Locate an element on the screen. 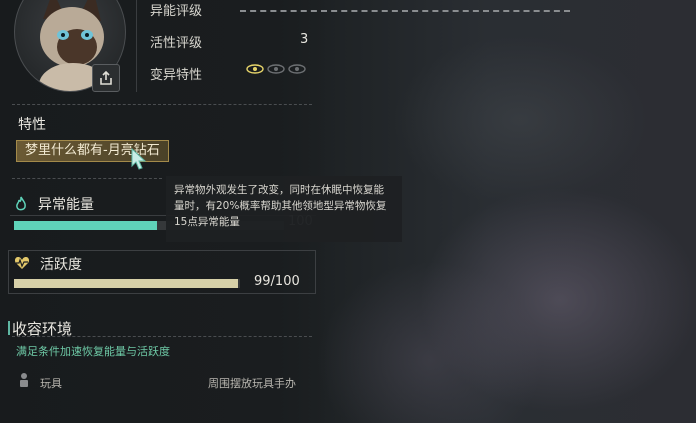 Image resolution: width=696 pixels, height=423 pixels. toy-label: 玩具 is located at coordinates (51, 383).